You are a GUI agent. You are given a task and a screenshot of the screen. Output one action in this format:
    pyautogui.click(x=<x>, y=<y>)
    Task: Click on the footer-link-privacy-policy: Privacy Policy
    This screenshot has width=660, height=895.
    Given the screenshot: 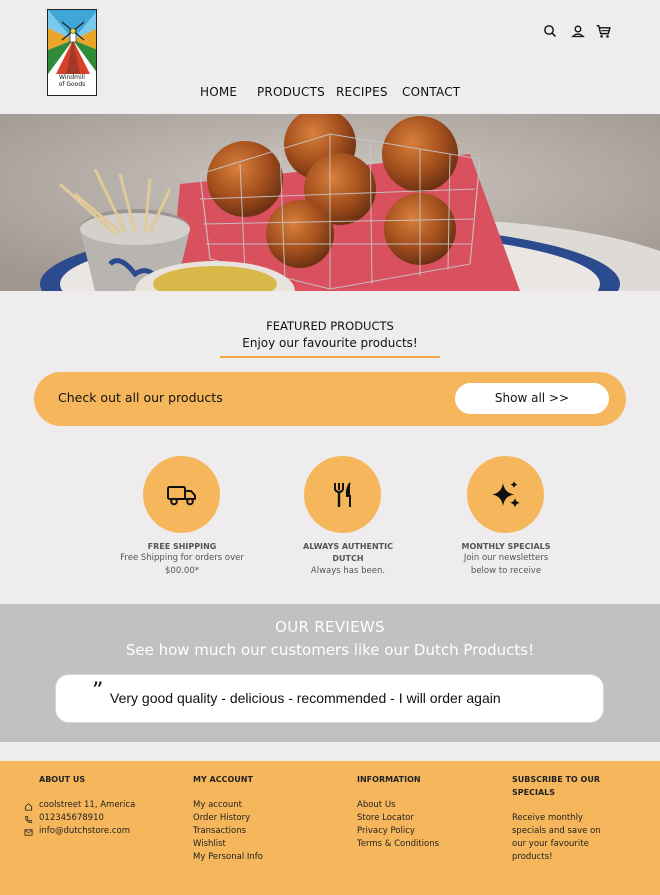 What is the action you would take?
    pyautogui.click(x=386, y=831)
    